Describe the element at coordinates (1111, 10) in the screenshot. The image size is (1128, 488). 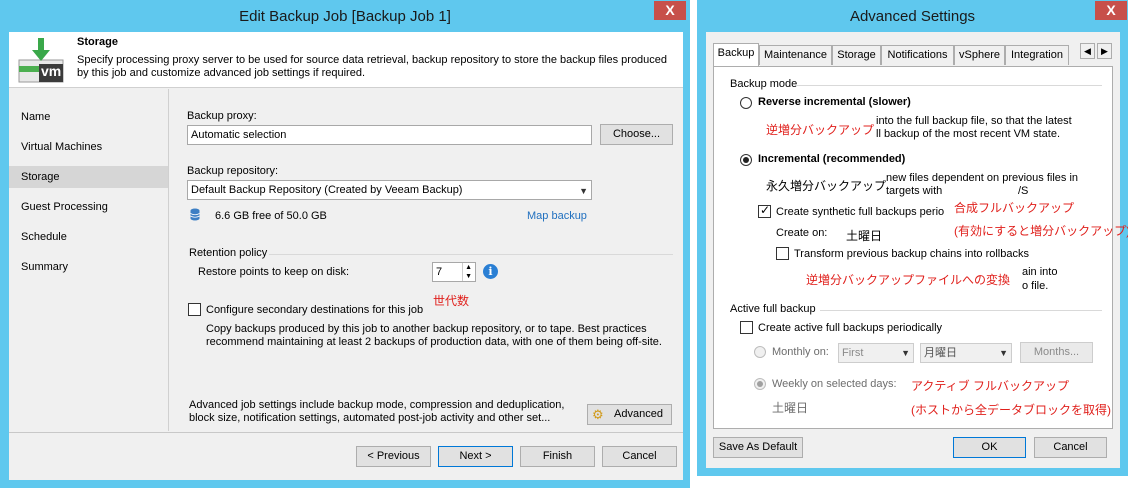
I see `advanced-close-button: X` at that location.